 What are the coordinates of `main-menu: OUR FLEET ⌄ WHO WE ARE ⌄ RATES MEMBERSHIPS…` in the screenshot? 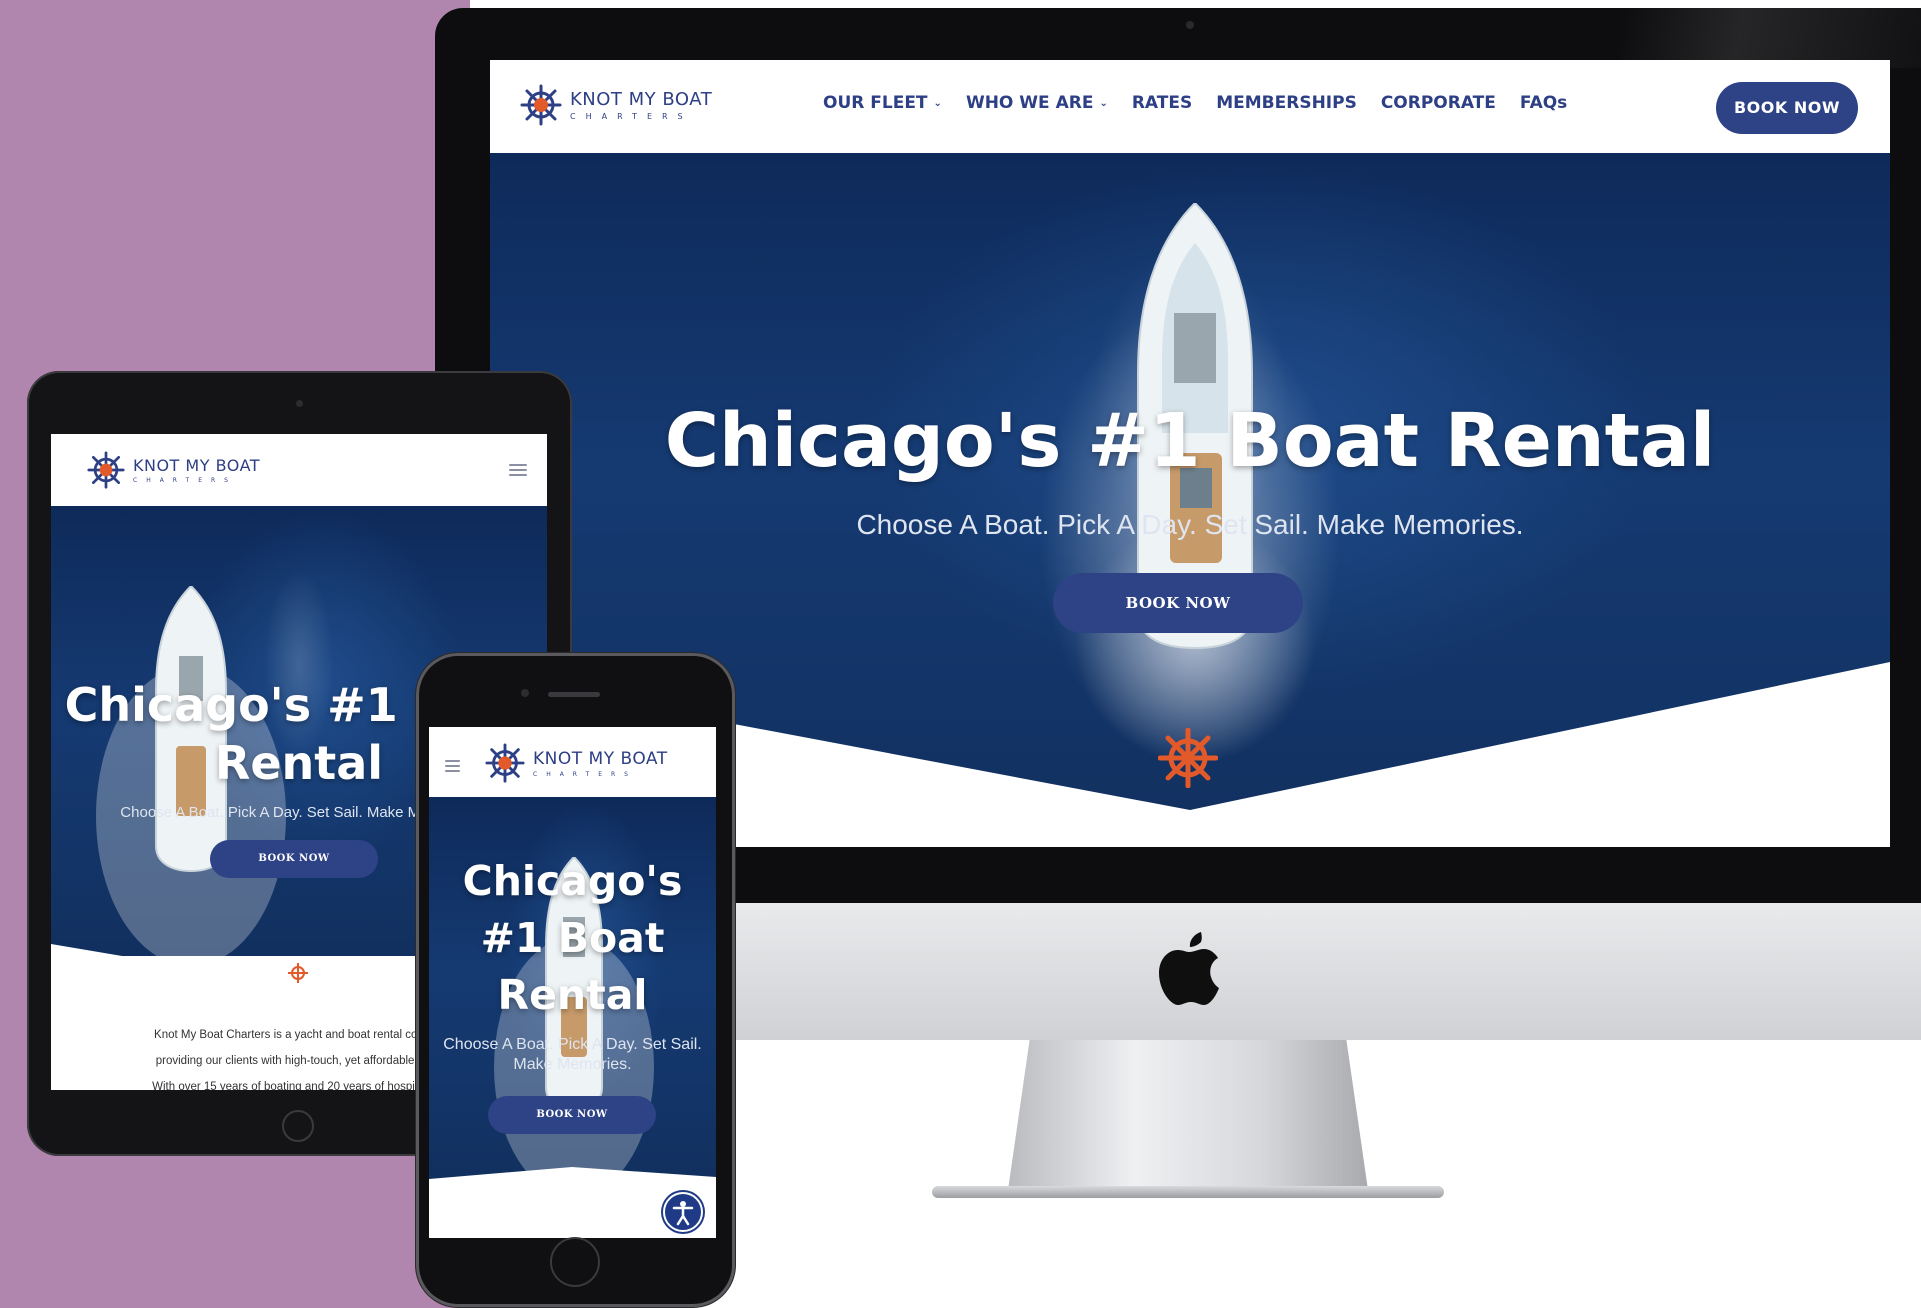 It's located at (1195, 103).